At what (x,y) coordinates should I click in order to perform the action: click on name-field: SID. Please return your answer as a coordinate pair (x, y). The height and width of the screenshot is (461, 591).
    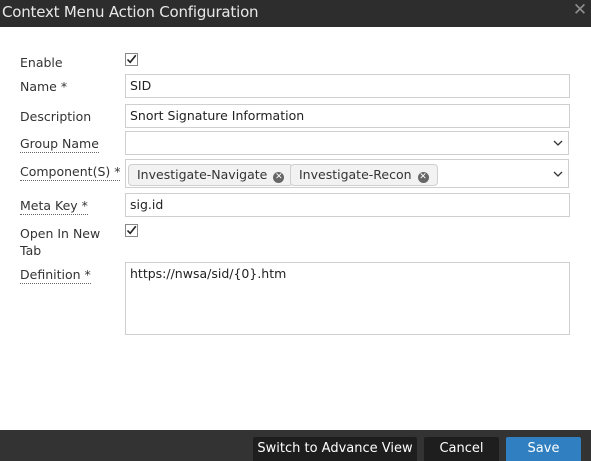
    Looking at the image, I should click on (347, 86).